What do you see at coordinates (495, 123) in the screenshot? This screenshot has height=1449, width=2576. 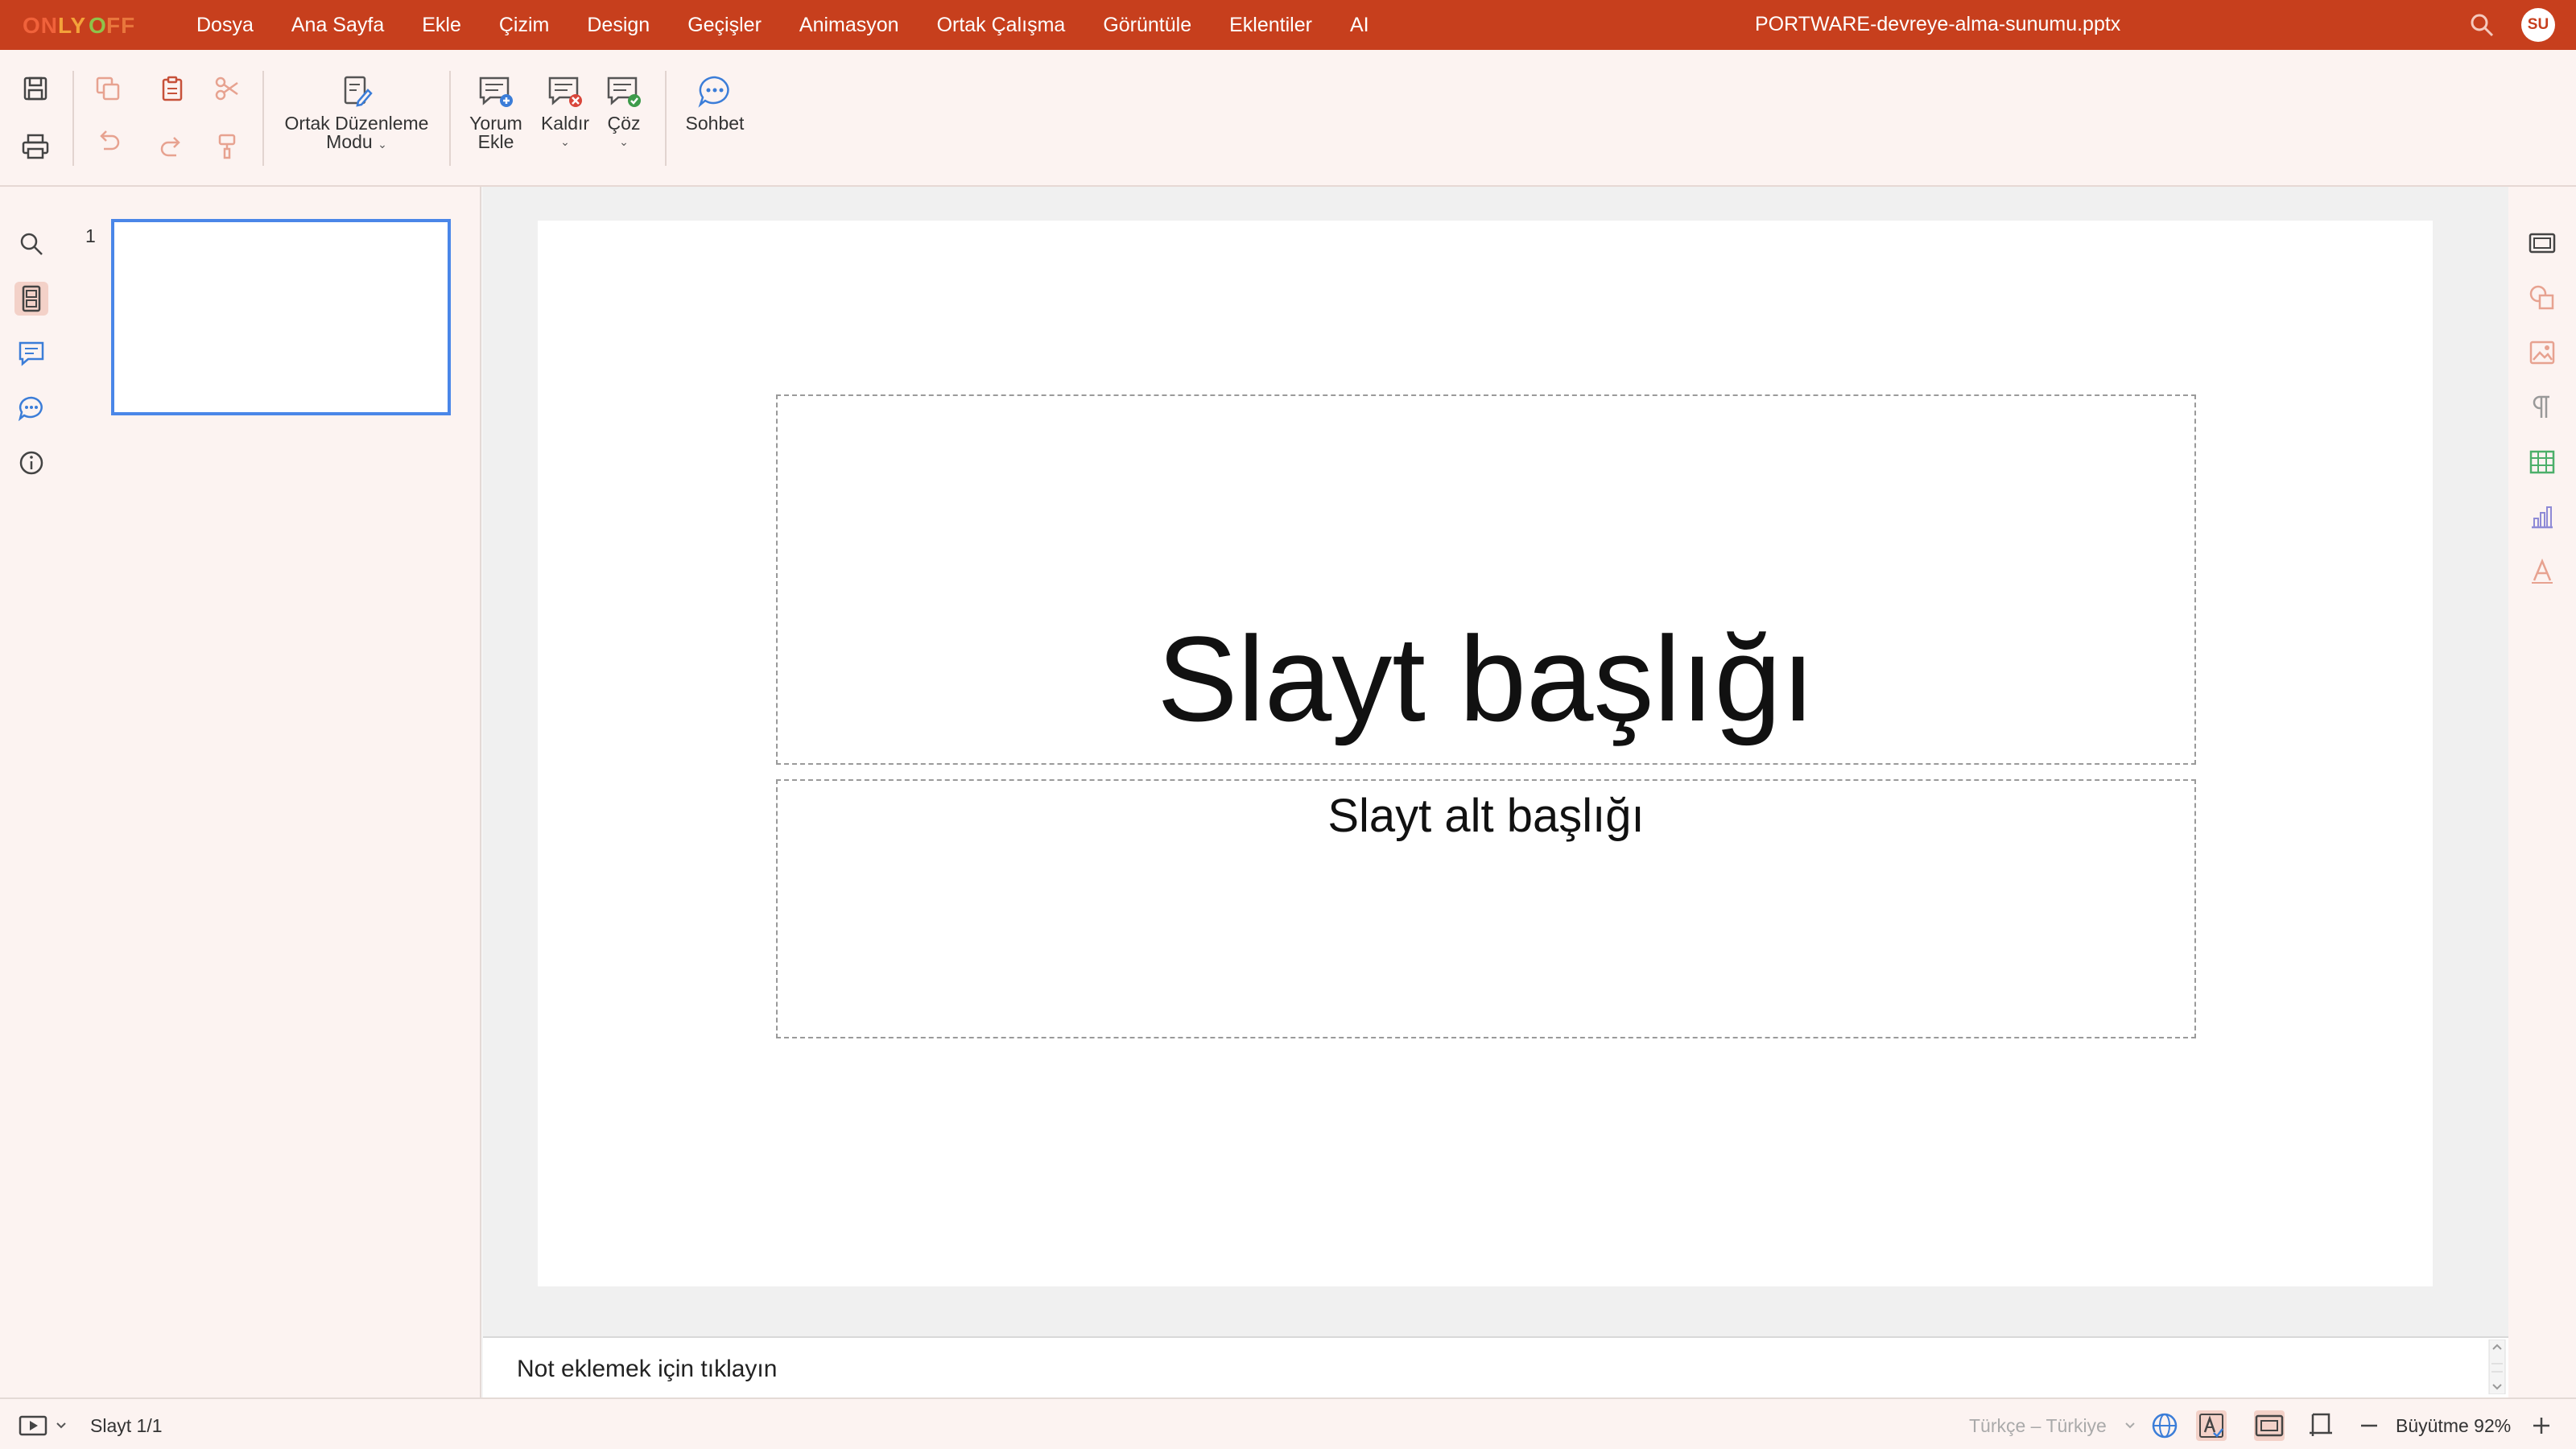 I see `add-comment-label-1: Yorum` at bounding box center [495, 123].